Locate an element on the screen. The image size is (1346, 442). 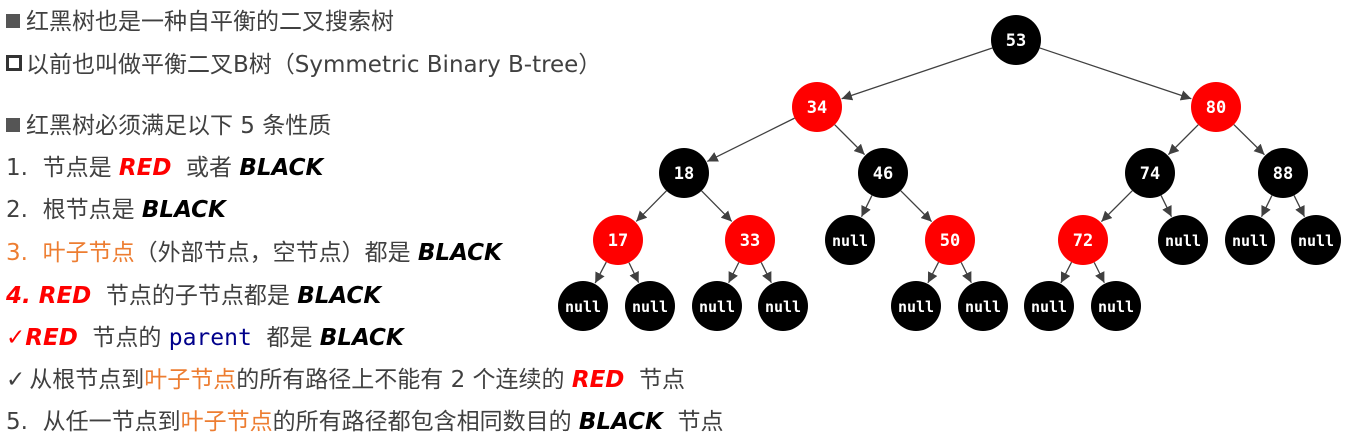
node-label: 53 is located at coordinates (1016, 41).